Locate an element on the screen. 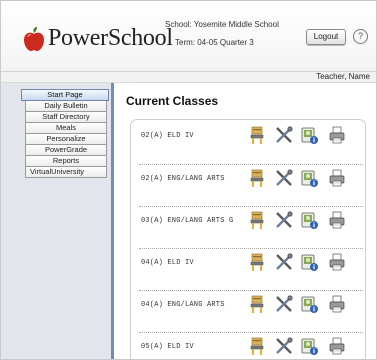 The width and height of the screenshot is (377, 360). teacher-name: Teacher, Name is located at coordinates (343, 76).